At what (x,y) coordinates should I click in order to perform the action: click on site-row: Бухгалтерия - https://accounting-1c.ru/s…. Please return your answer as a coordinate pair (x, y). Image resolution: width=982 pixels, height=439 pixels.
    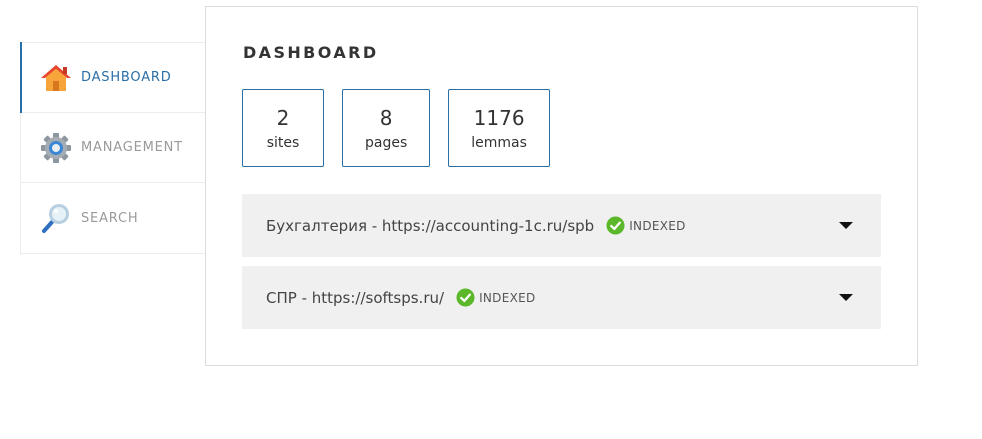
    Looking at the image, I should click on (561, 225).